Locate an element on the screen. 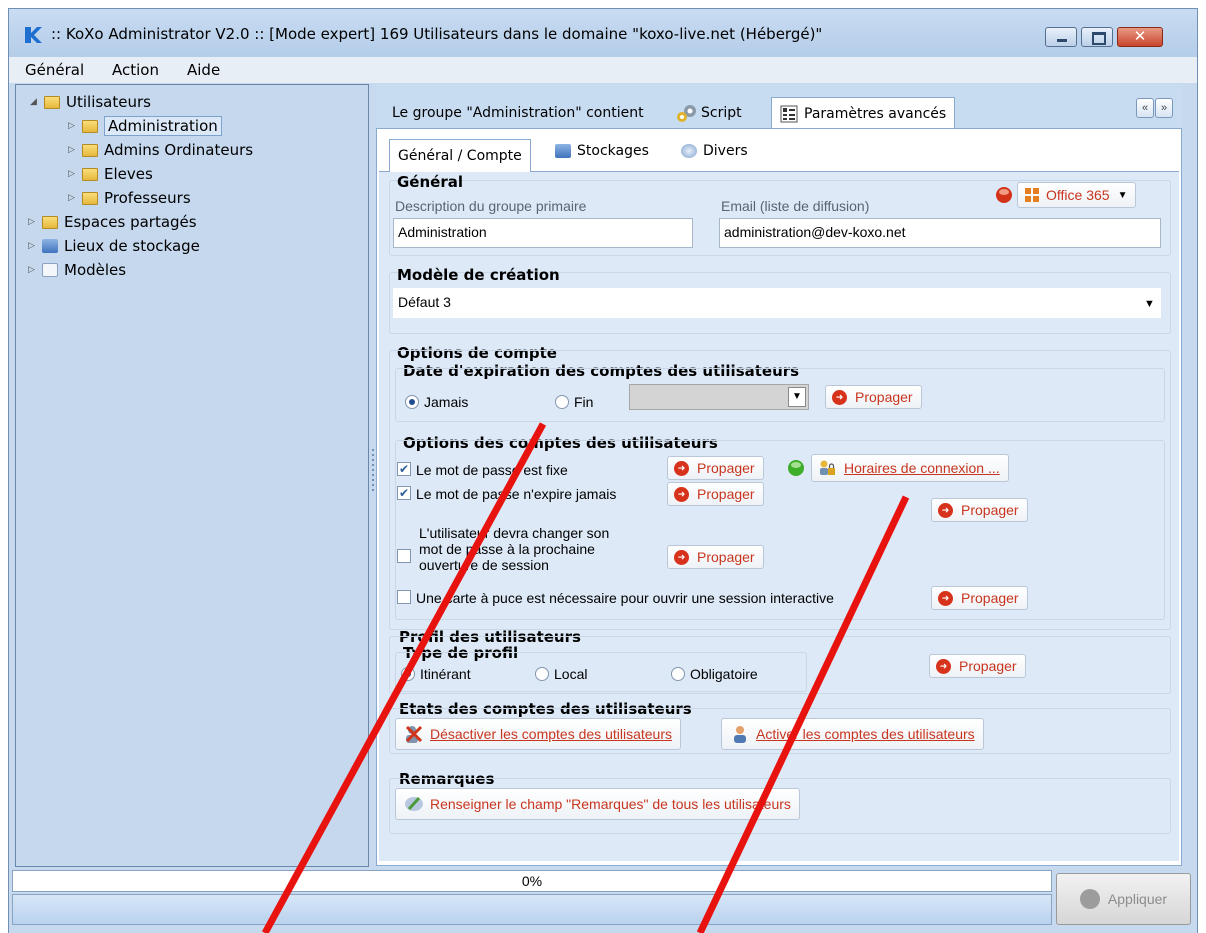 The image size is (1206, 933). propagate-pw-never-expires-button: ➜ Propager is located at coordinates (715, 494).